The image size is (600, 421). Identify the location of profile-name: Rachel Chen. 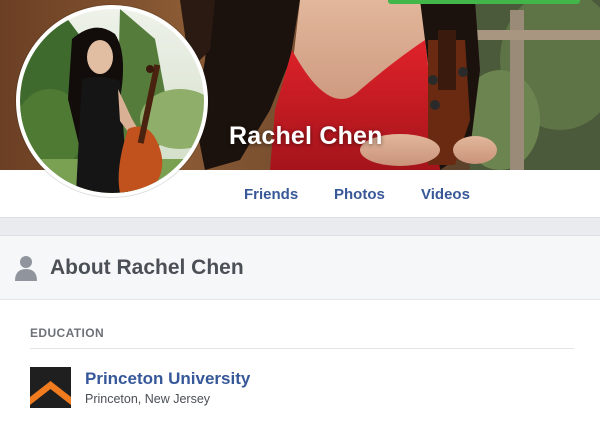
(306, 136).